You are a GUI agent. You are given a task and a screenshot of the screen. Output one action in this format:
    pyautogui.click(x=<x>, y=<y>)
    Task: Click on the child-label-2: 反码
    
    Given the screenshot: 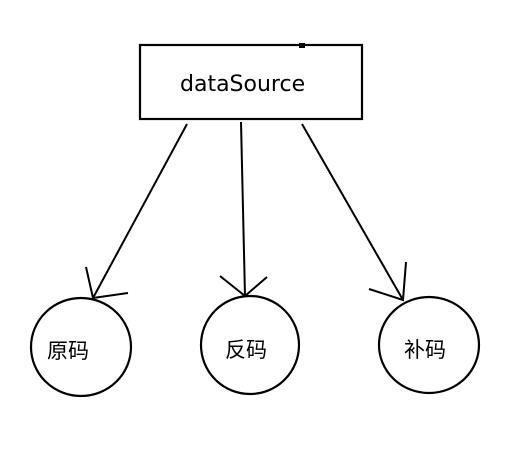 What is the action you would take?
    pyautogui.click(x=246, y=350)
    